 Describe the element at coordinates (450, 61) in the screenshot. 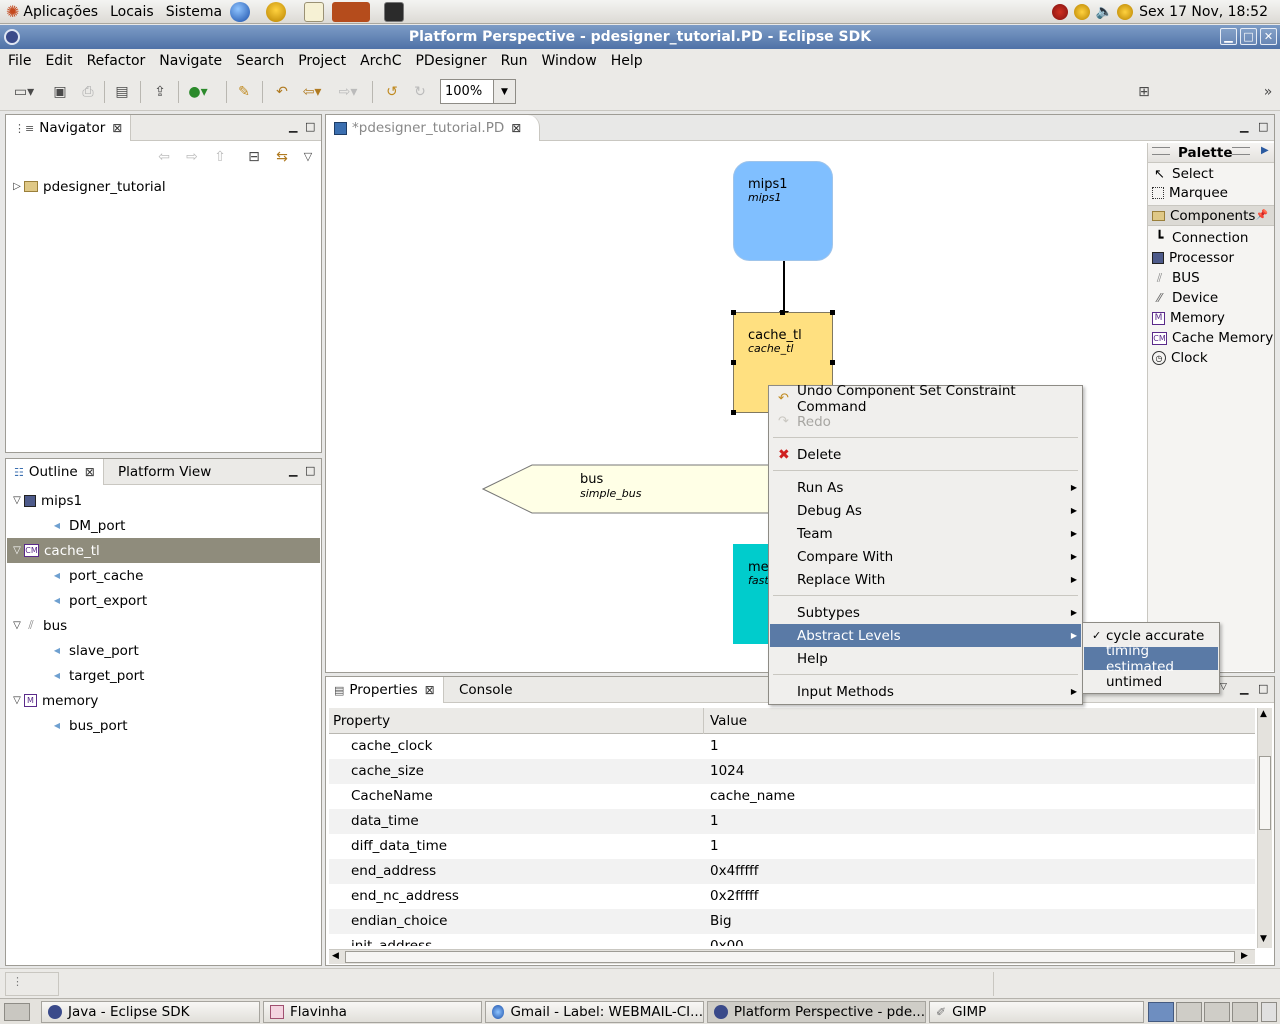

I see `menu-pdesigner: PDesigner` at that location.